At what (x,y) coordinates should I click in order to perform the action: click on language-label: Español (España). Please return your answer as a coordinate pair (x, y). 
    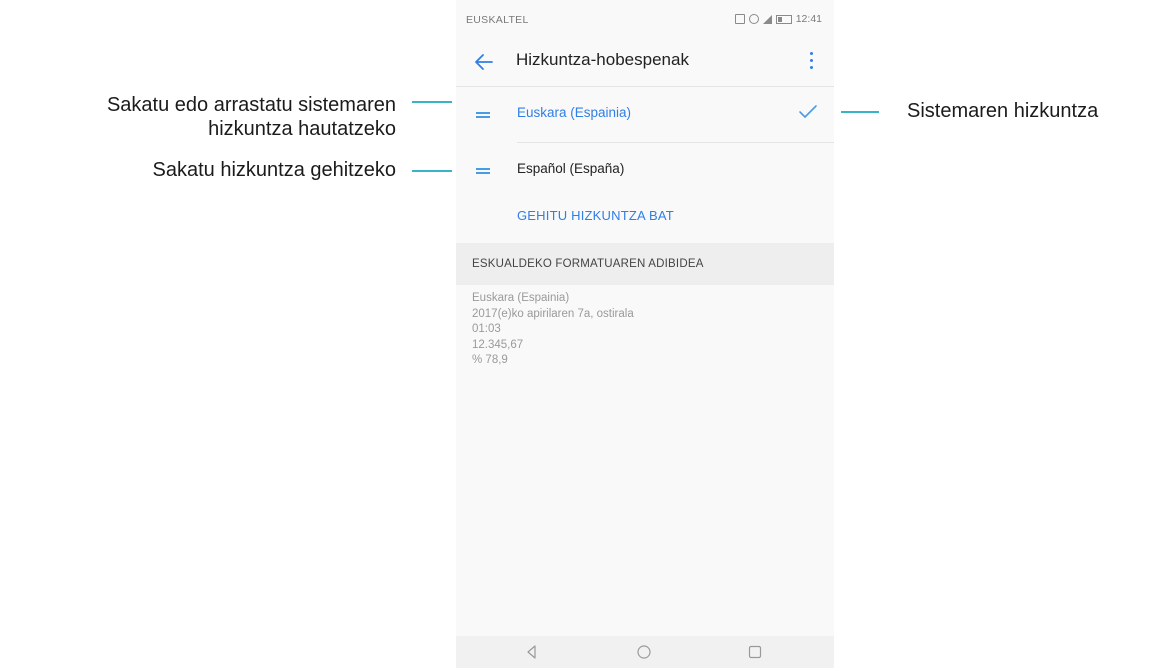
    Looking at the image, I should click on (571, 168).